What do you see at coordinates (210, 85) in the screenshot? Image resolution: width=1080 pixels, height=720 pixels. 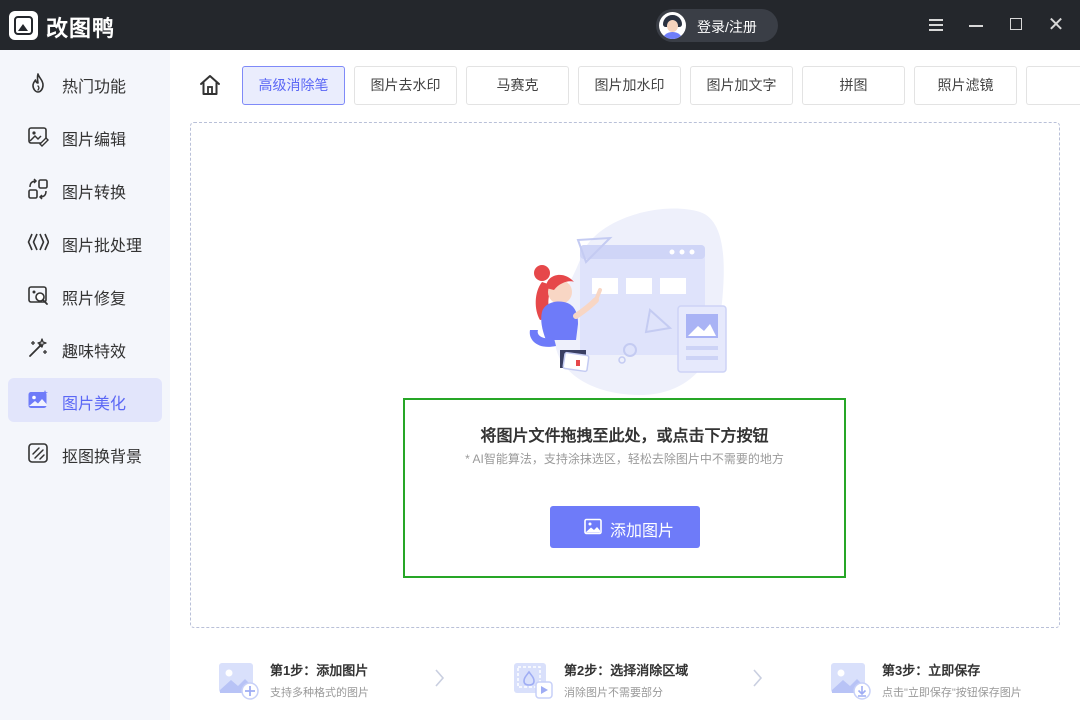 I see `home-icon` at bounding box center [210, 85].